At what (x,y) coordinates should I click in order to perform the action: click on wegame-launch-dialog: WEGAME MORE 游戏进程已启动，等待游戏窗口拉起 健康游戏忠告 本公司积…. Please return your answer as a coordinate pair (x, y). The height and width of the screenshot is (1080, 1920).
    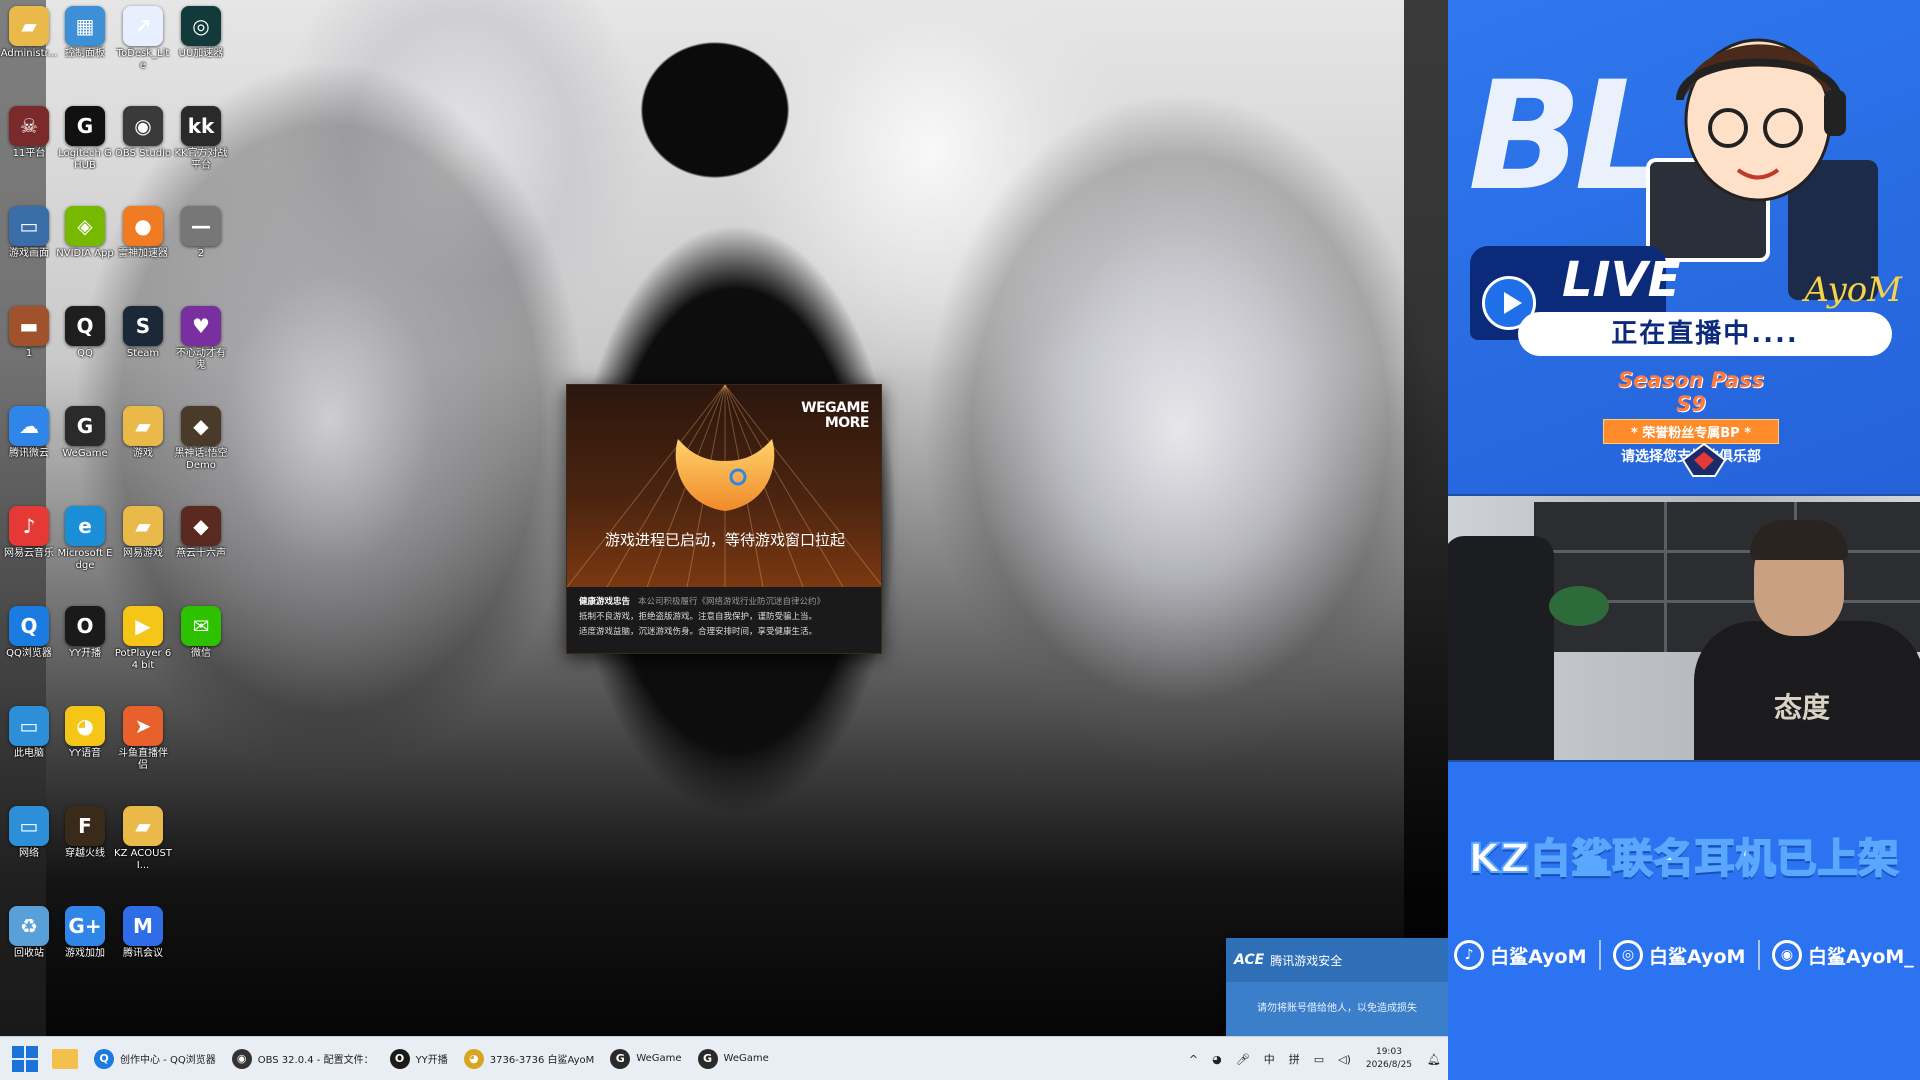
    Looking at the image, I should click on (724, 519).